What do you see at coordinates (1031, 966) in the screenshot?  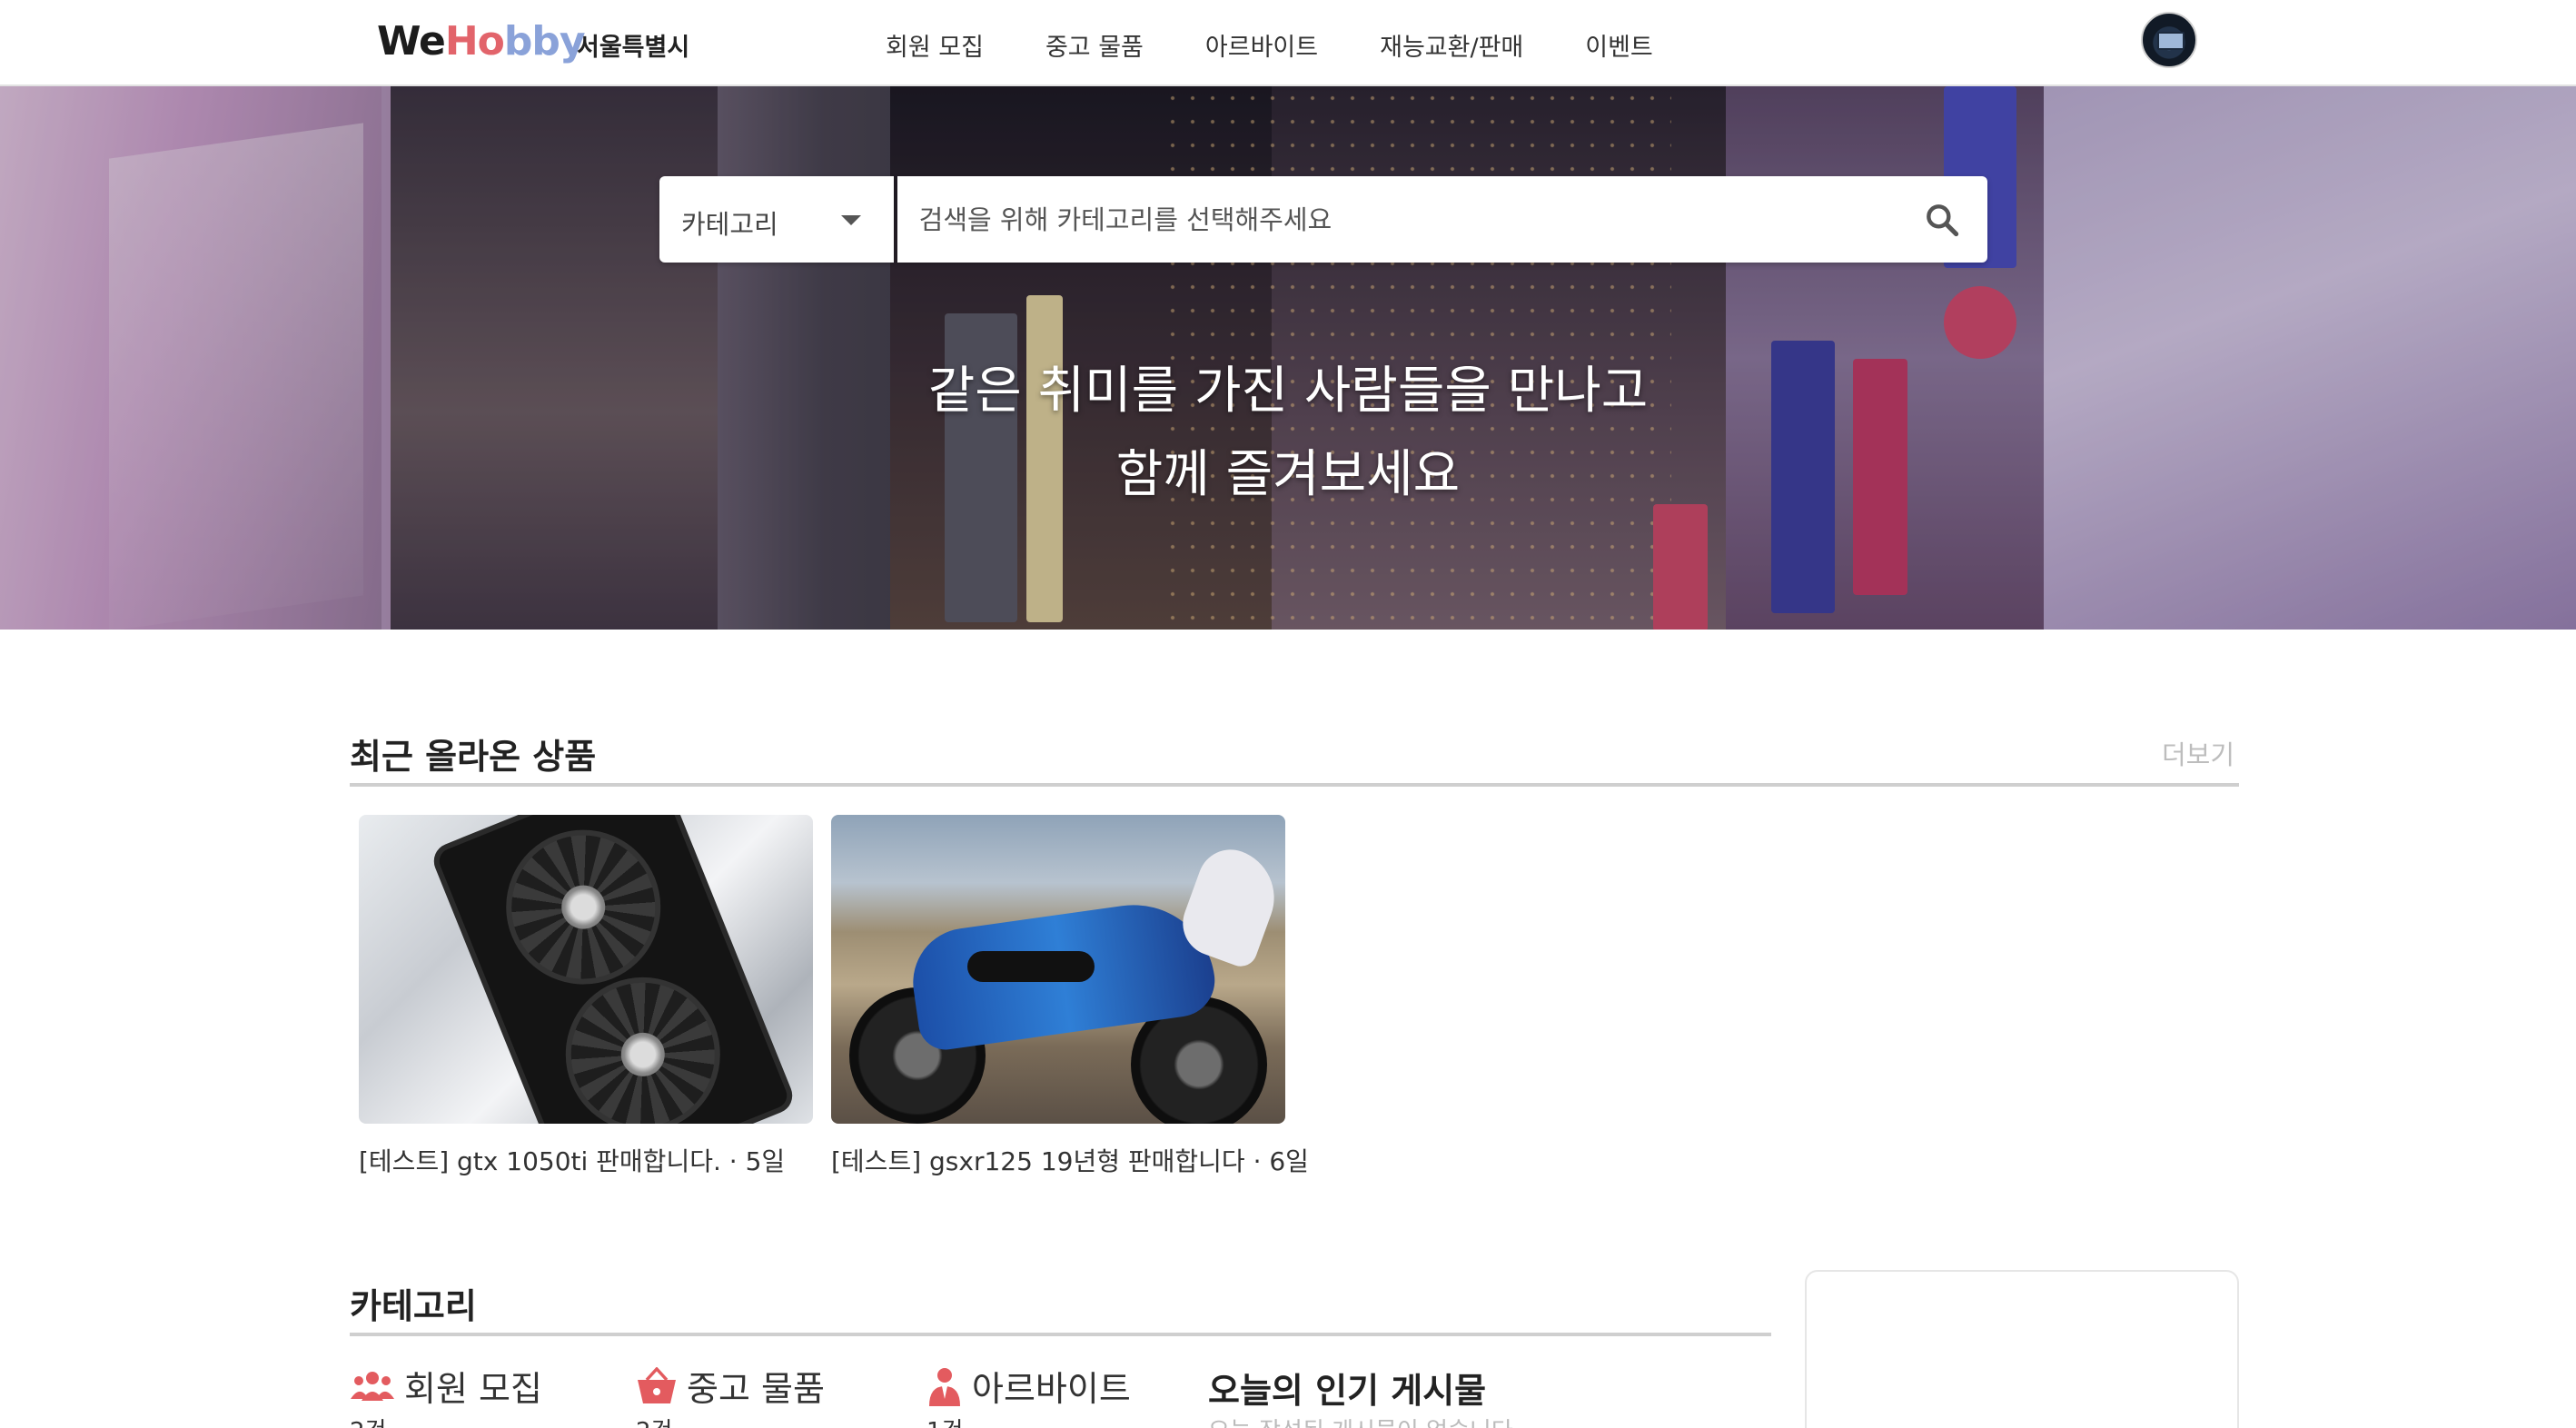 I see `product-image-seat` at bounding box center [1031, 966].